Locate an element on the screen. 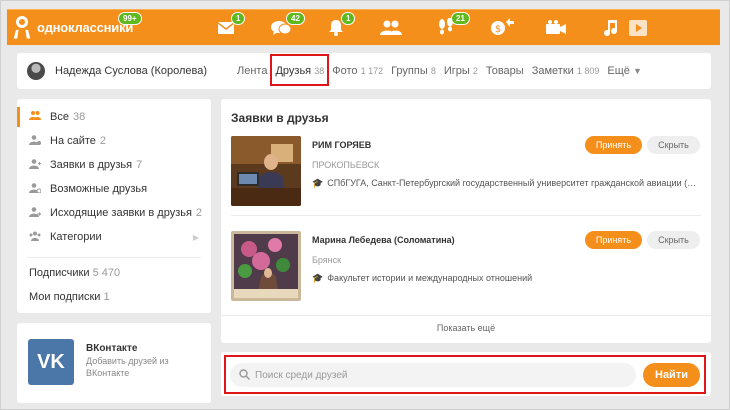 The image size is (730, 410). person-arrow-icon is located at coordinates (35, 213).